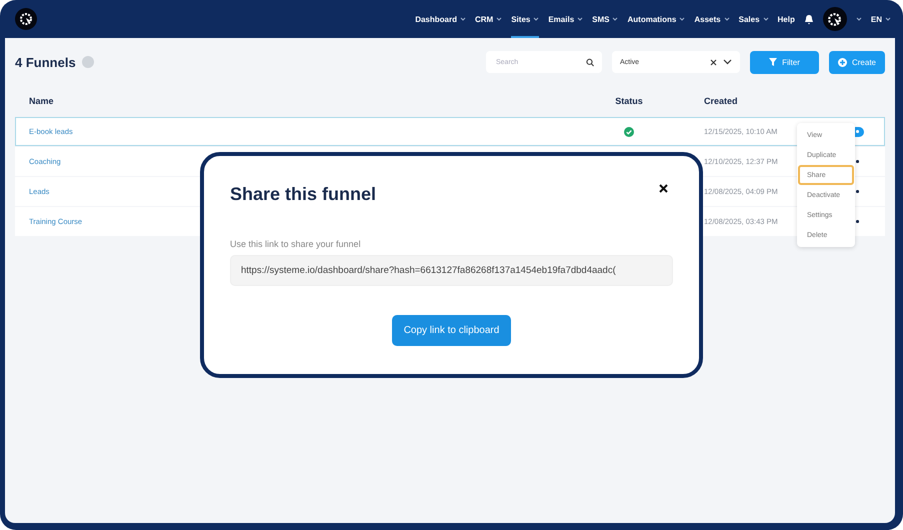 This screenshot has width=903, height=530. I want to click on dialog-title: Share this funnel, so click(303, 194).